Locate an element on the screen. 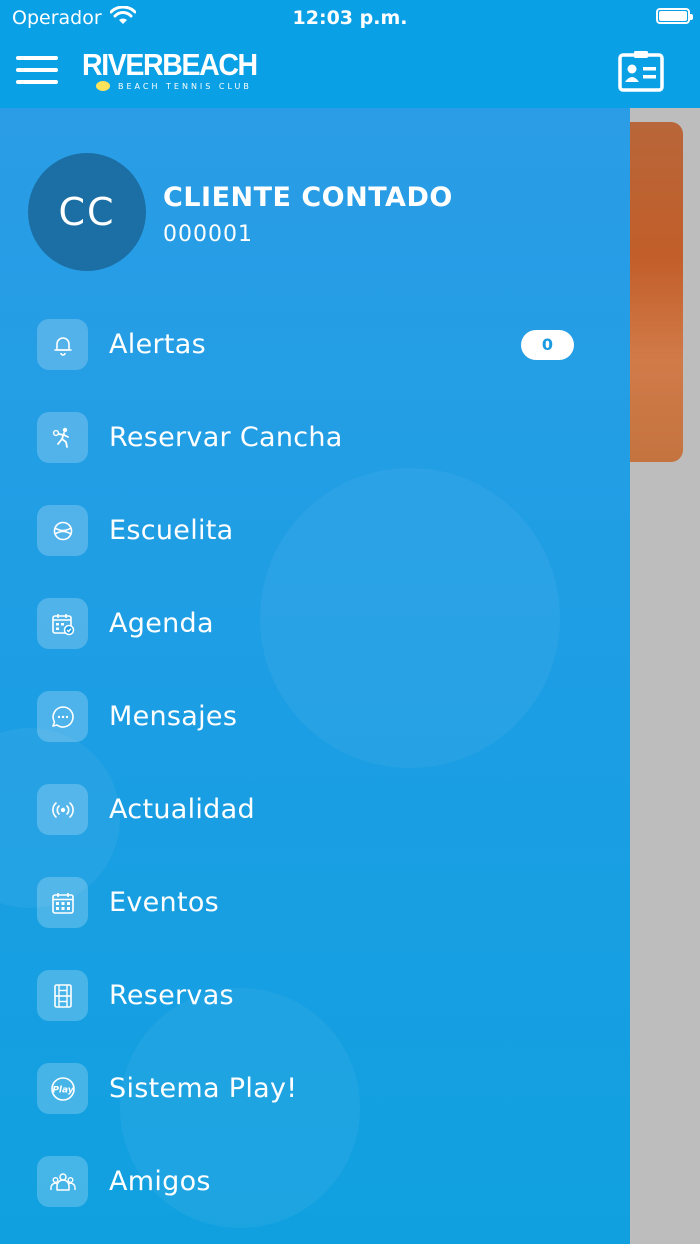 This screenshot has height=1244, width=700. calendar-grid-icon is located at coordinates (62, 902).